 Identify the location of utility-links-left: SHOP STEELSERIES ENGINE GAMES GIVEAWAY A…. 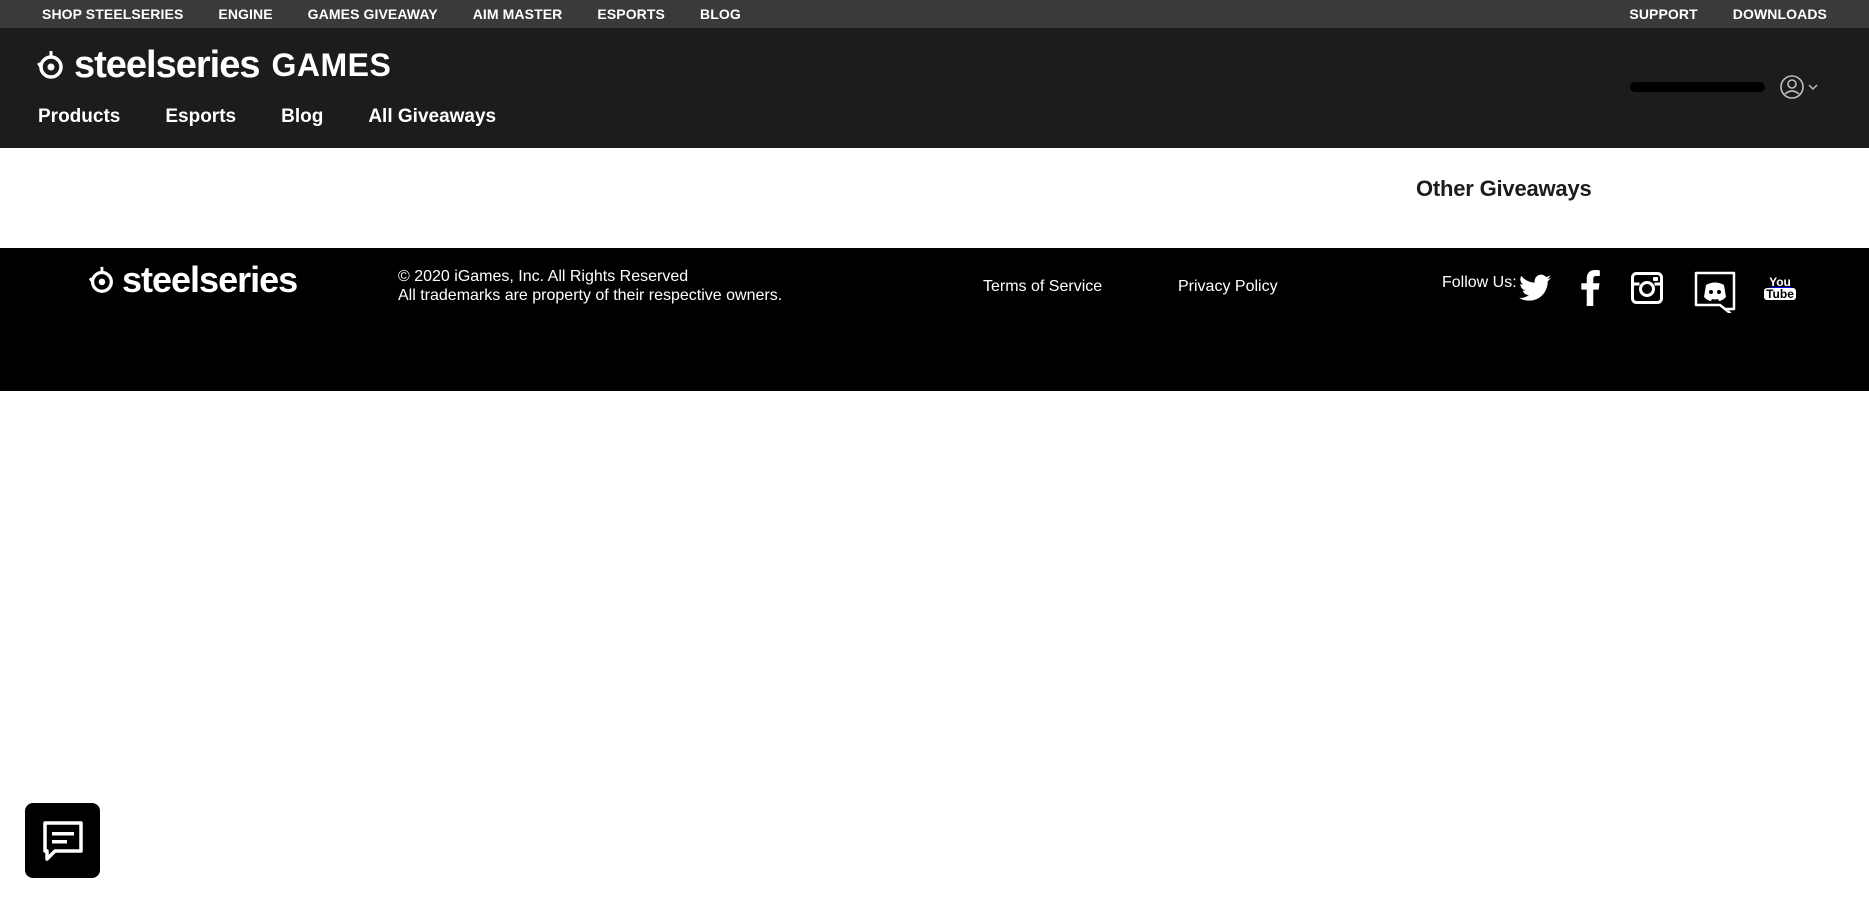
(409, 14).